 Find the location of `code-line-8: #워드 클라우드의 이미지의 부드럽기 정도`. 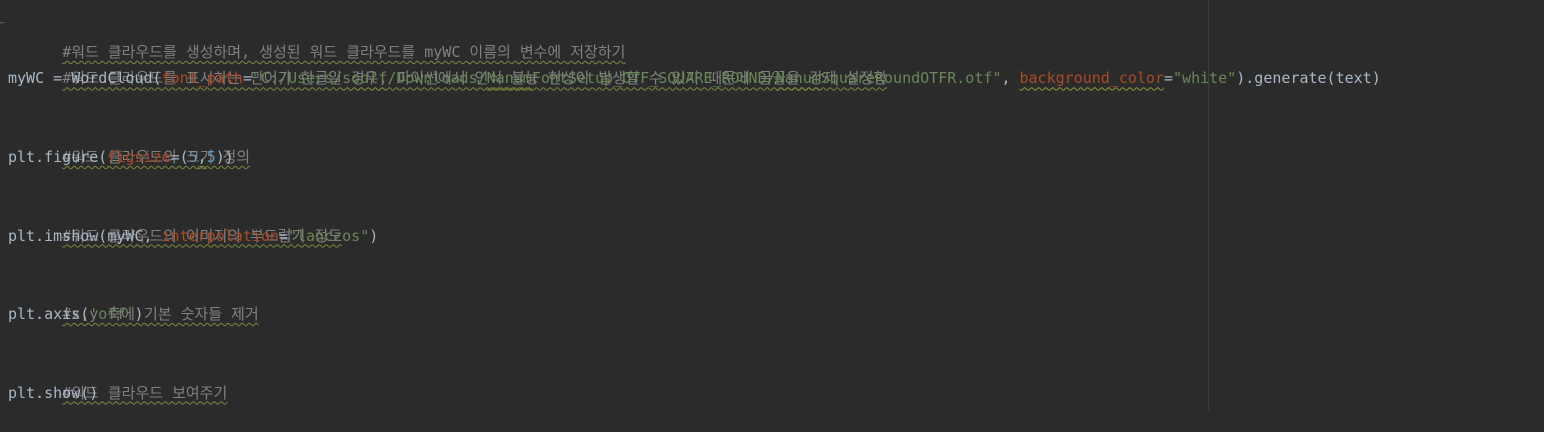

code-line-8: #워드 클라우드의 이미지의 부드럽기 정도 is located at coordinates (694, 220).